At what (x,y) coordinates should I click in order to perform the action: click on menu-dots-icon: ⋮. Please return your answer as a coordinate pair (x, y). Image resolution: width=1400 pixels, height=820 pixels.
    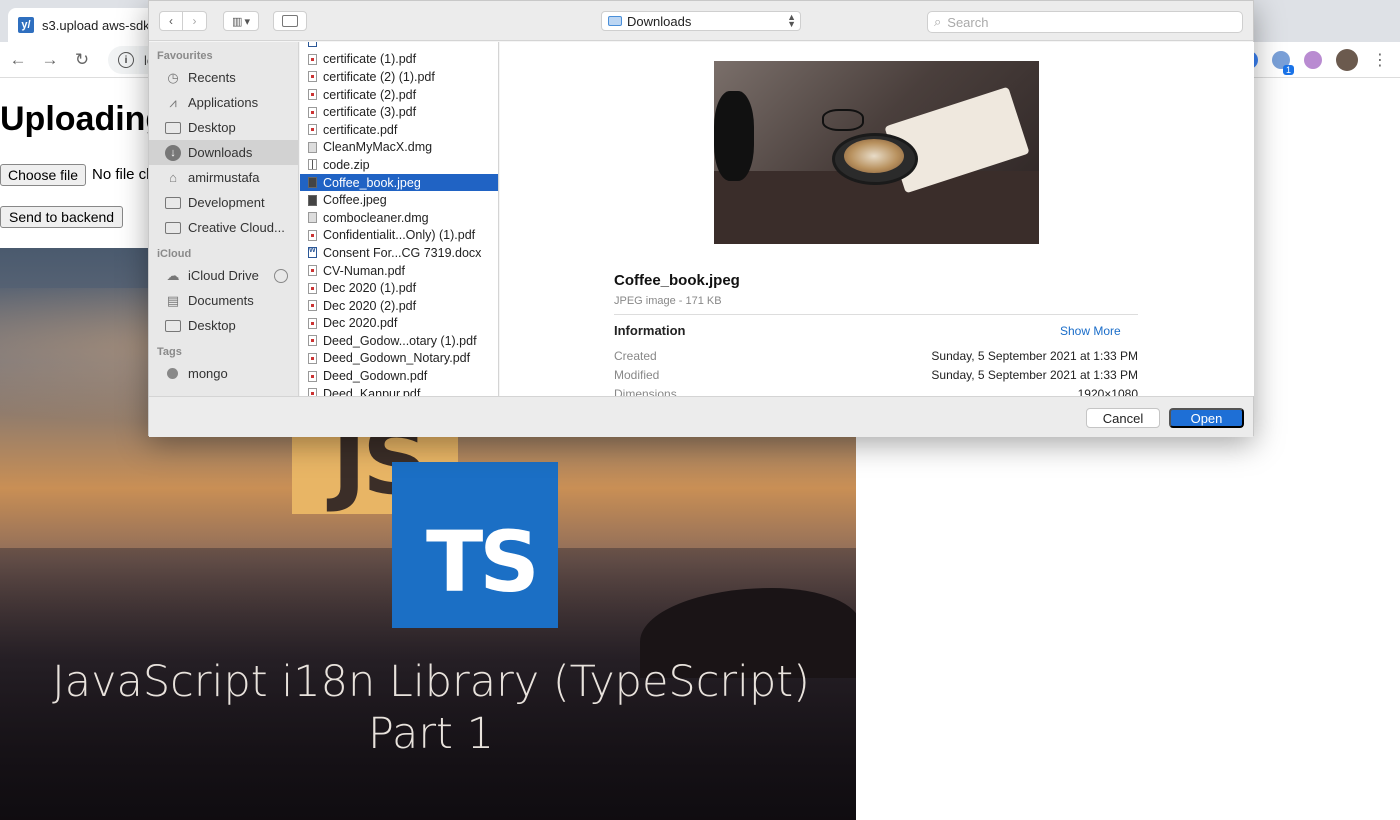
    Looking at the image, I should click on (1380, 60).